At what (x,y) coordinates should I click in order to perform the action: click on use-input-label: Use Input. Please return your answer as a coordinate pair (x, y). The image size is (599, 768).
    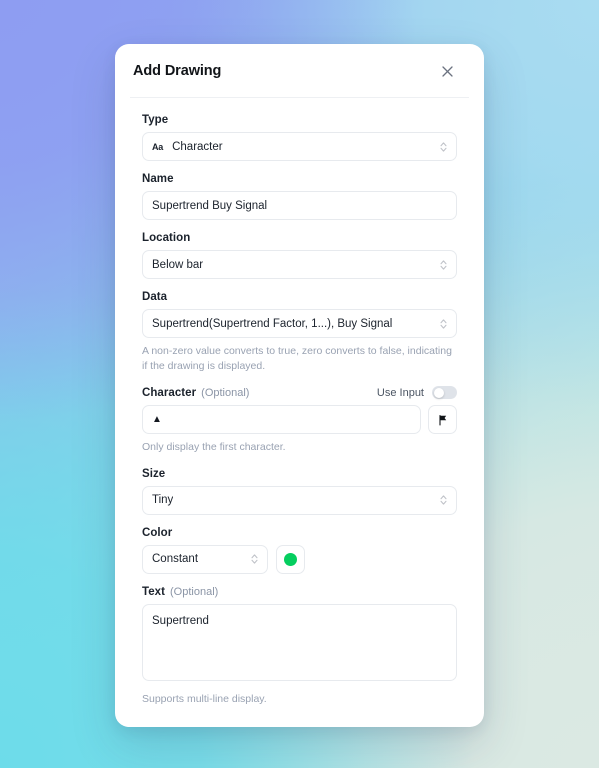
    Looking at the image, I should click on (400, 392).